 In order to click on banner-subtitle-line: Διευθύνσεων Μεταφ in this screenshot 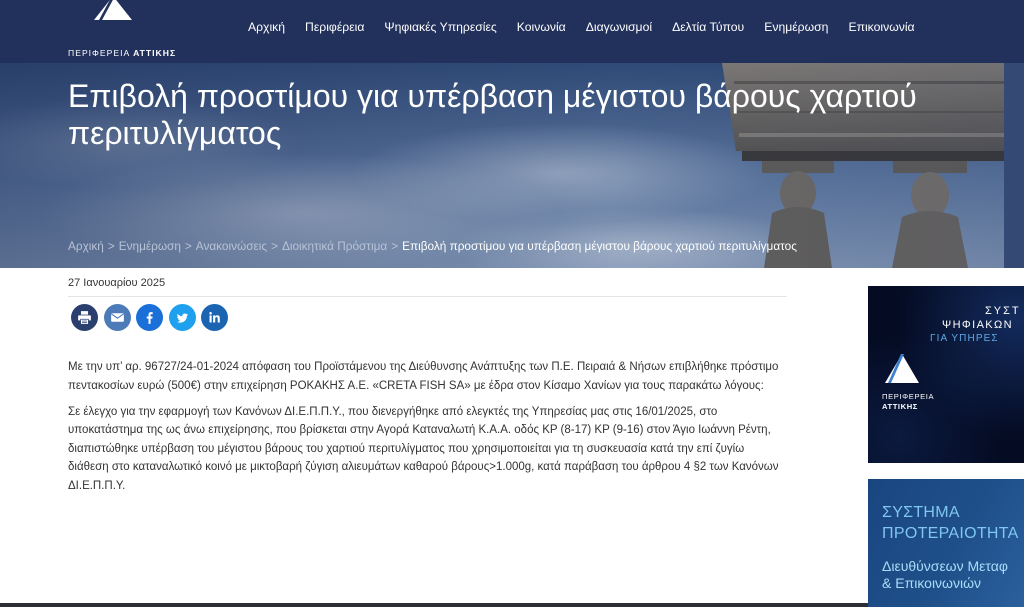, I will do `click(945, 566)`.